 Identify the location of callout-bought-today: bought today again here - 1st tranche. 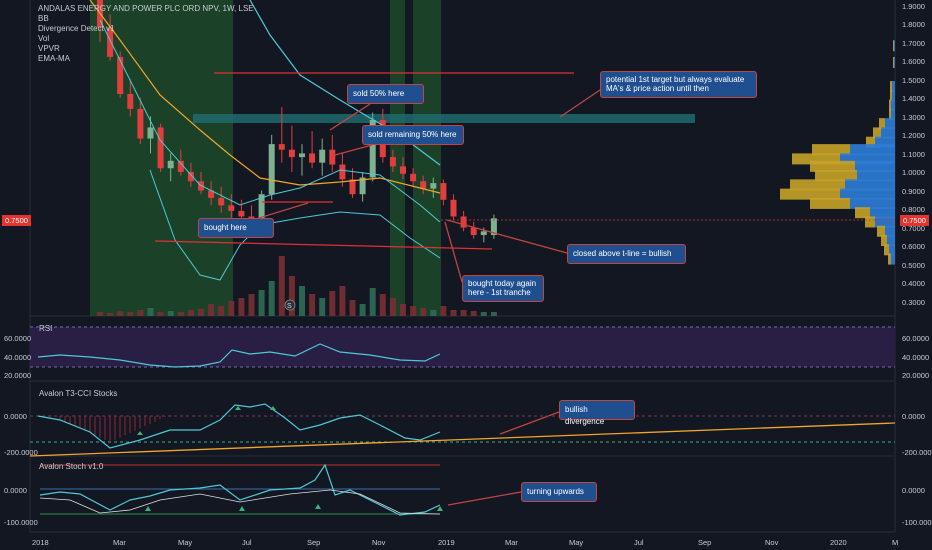
(503, 288).